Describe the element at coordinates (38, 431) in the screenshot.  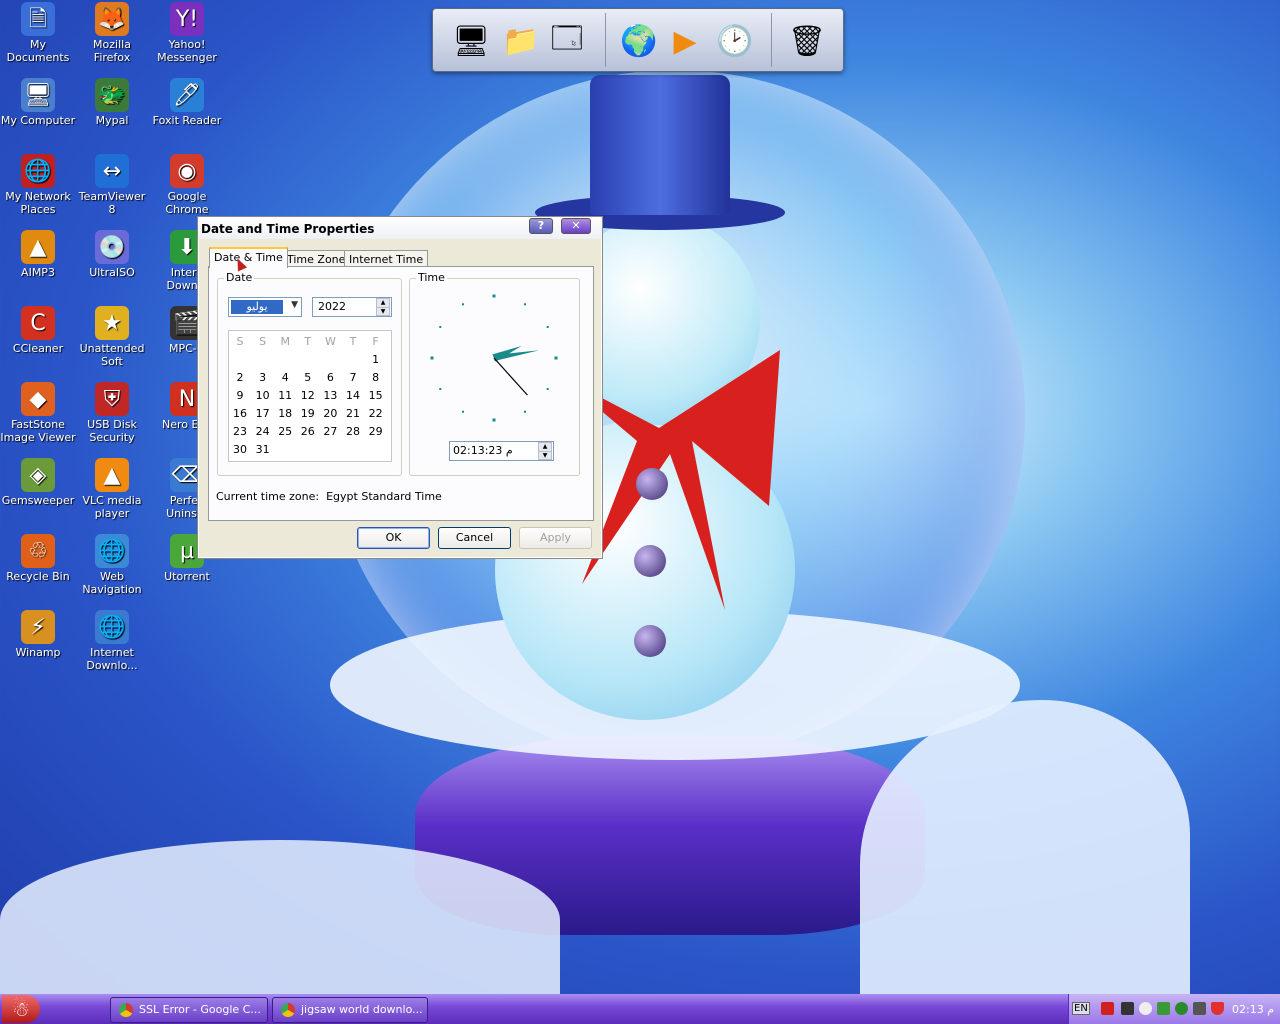
I see `desktop-icon-label: FastStone Image Viewer` at that location.